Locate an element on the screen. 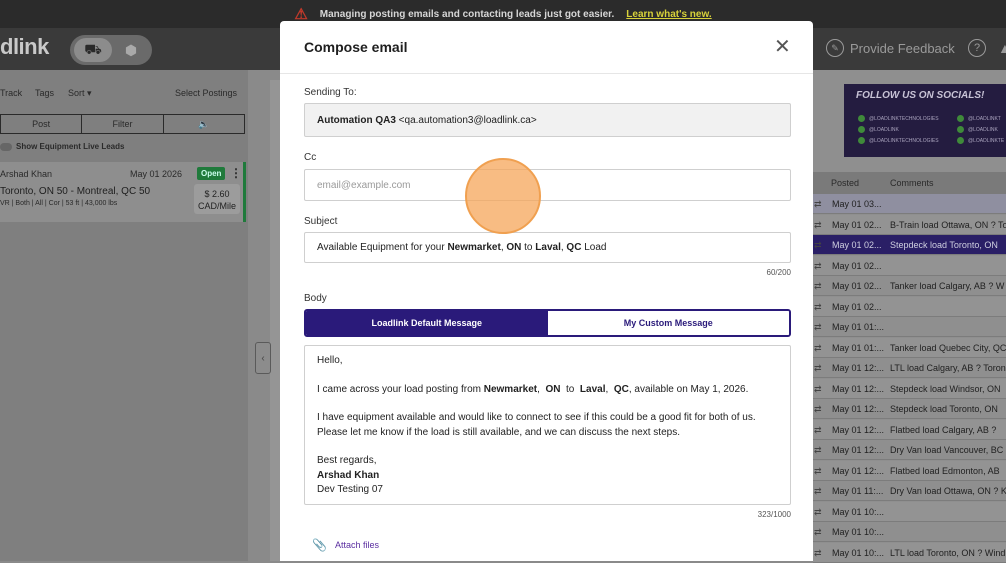  toggle-switch is located at coordinates (6, 146).